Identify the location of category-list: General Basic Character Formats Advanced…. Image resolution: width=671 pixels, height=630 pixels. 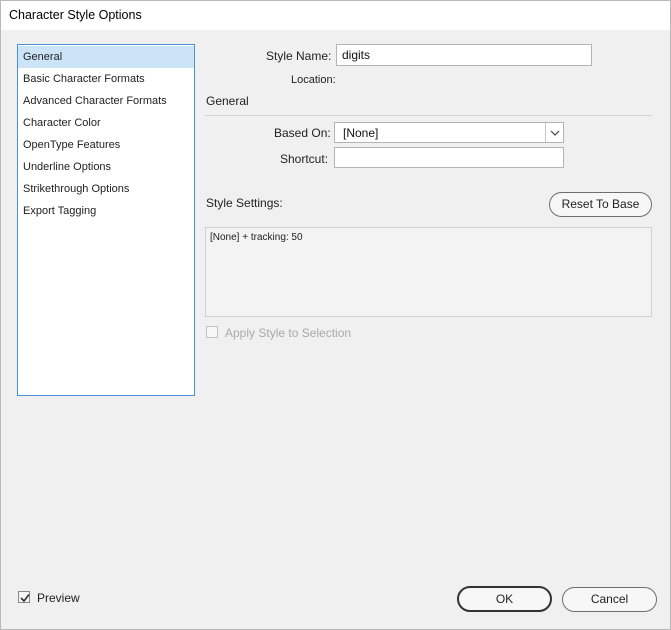
(106, 220).